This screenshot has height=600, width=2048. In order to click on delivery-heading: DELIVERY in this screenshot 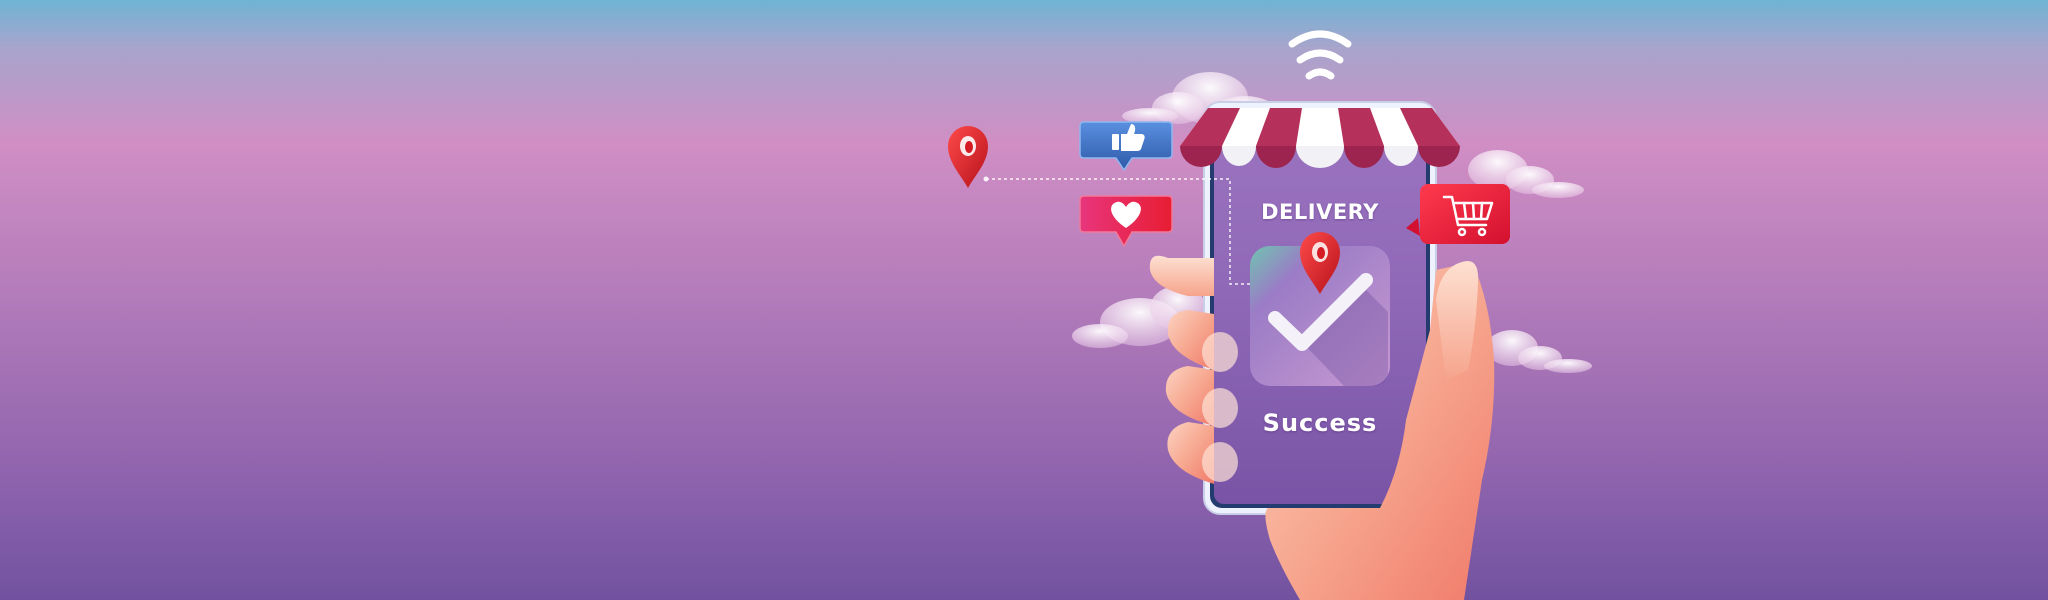, I will do `click(1320, 212)`.